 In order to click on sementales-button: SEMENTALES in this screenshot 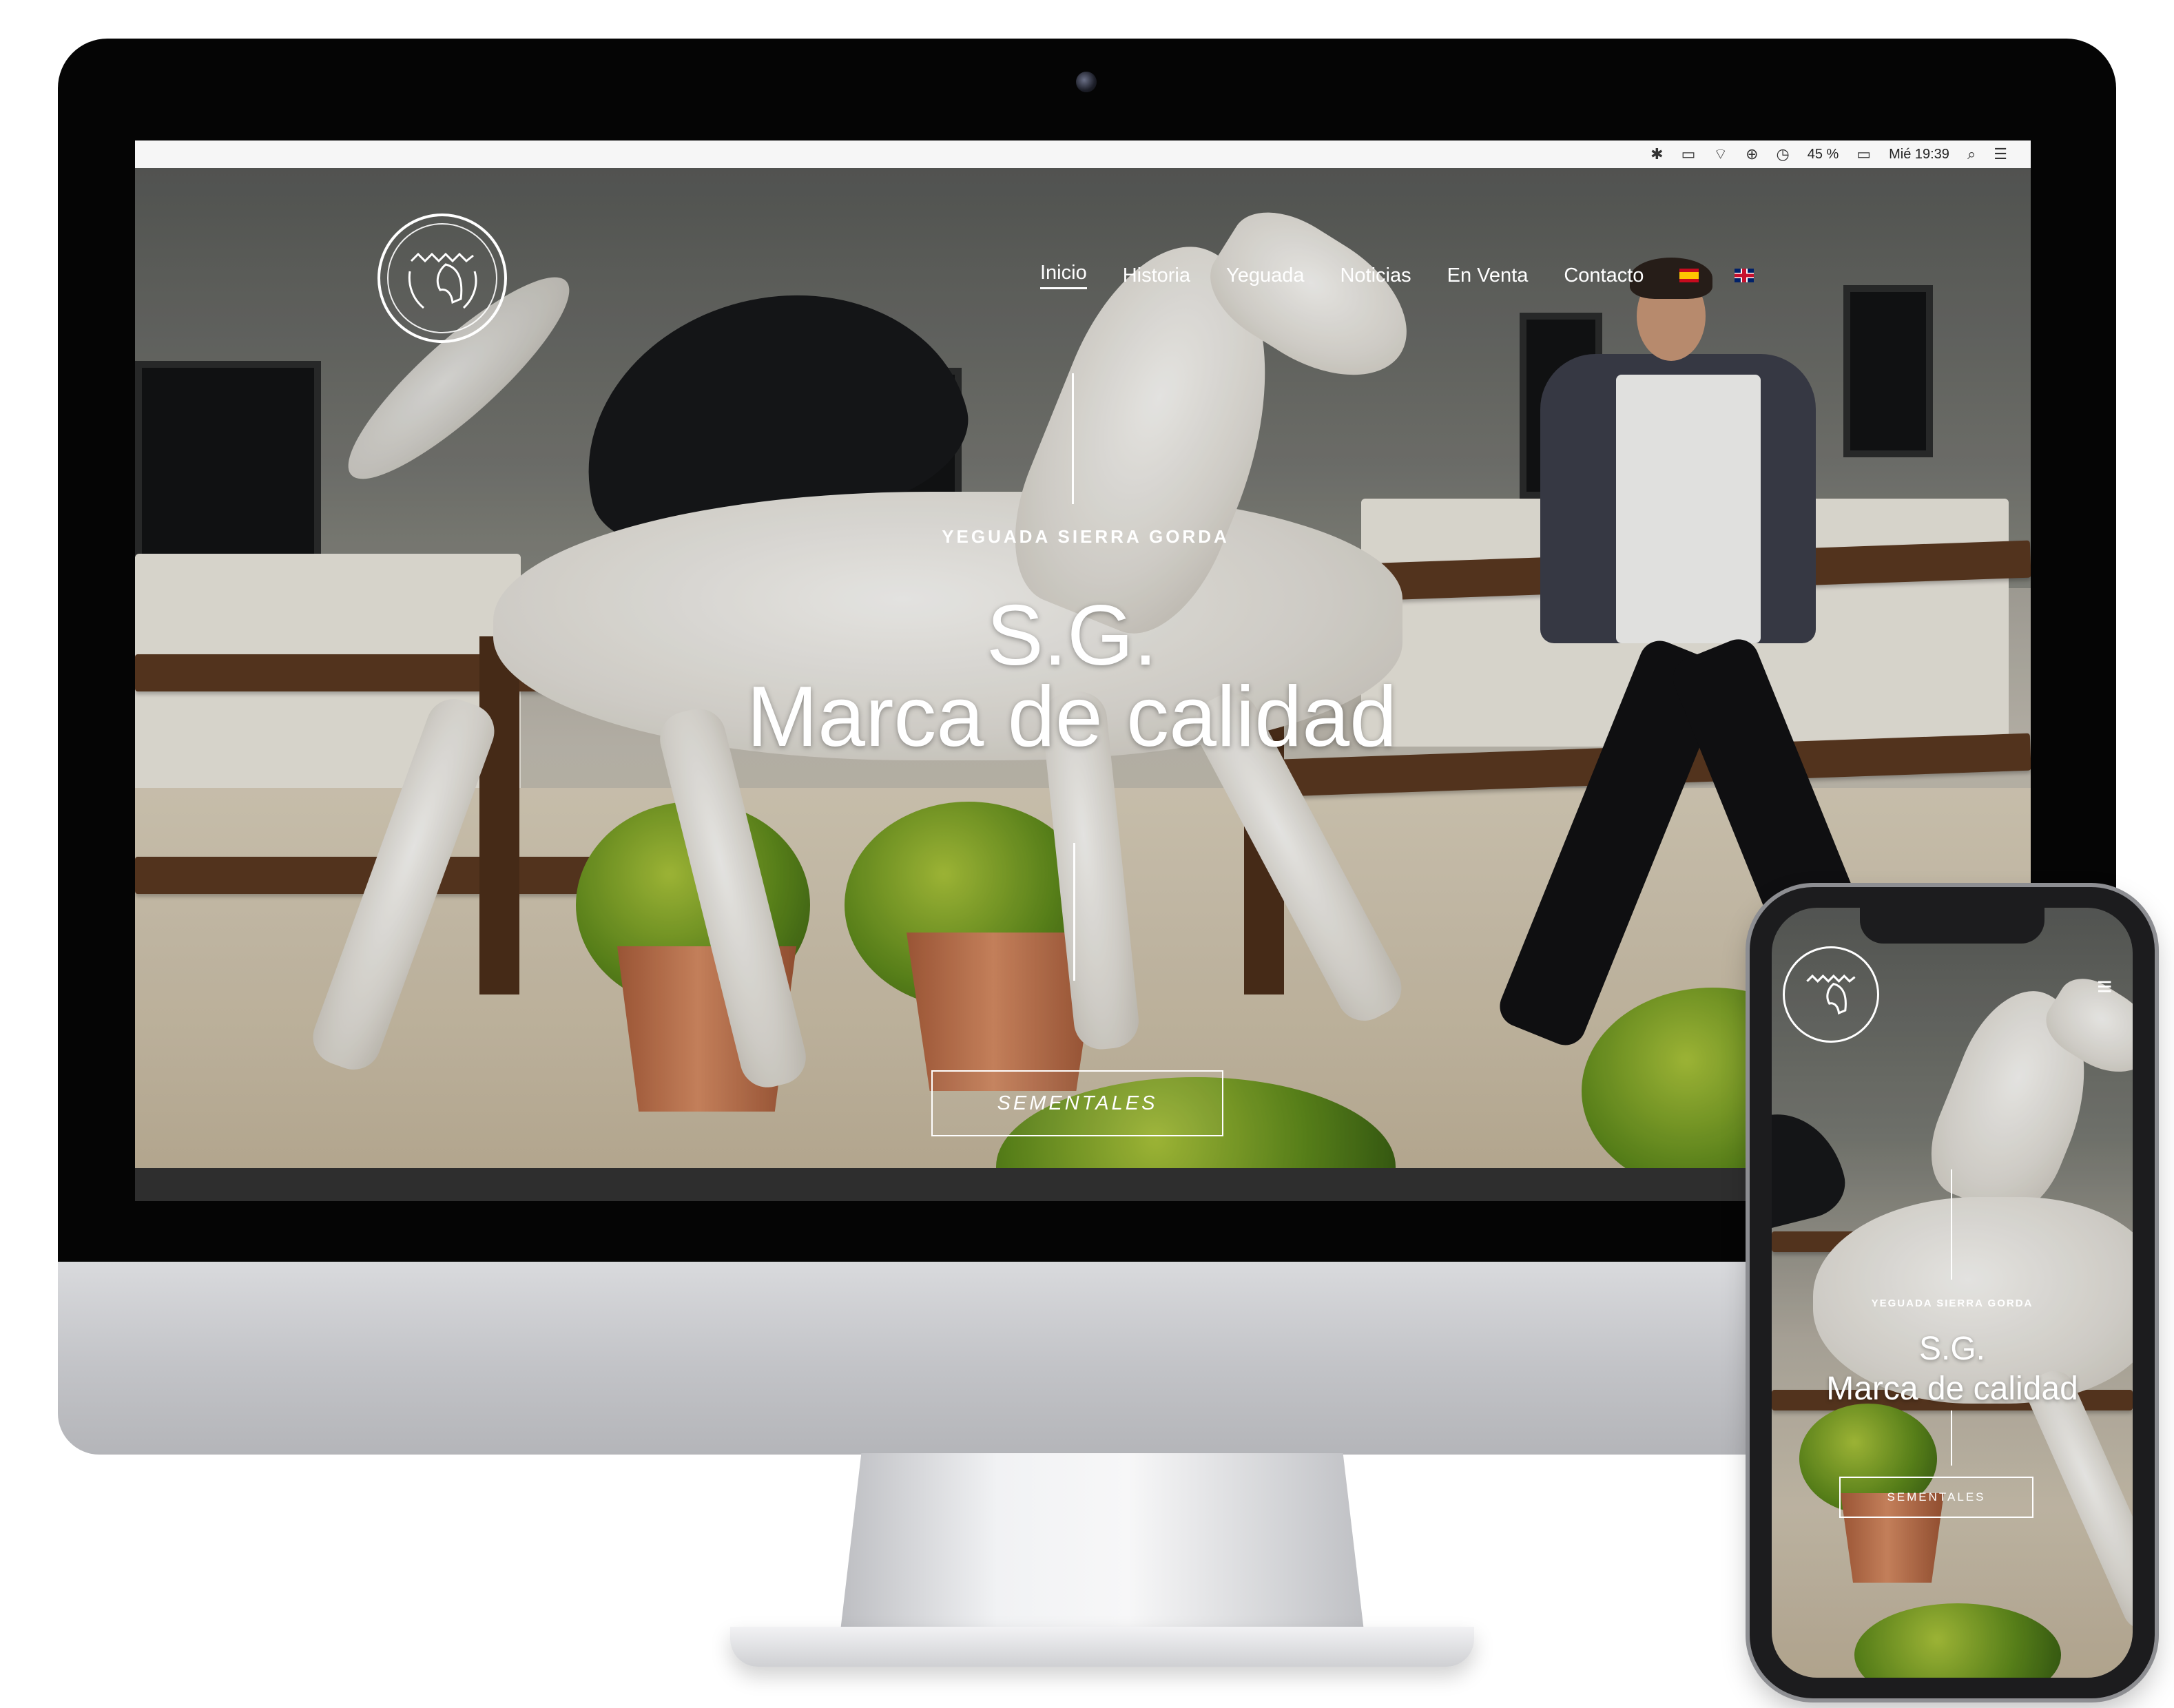, I will do `click(1077, 1103)`.